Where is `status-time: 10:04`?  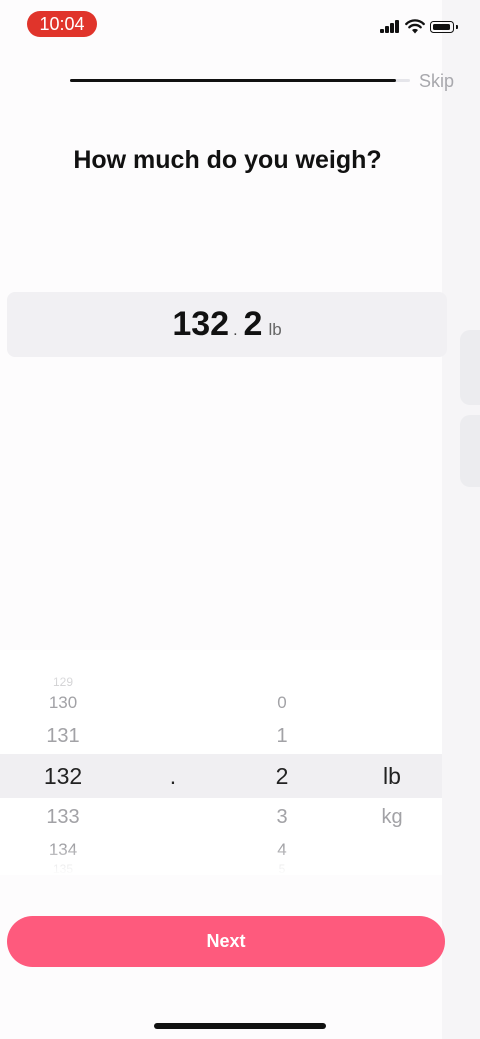
status-time: 10:04 is located at coordinates (62, 24).